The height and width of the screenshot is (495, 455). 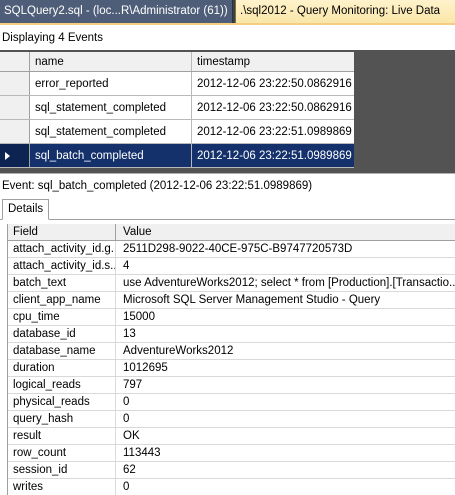 What do you see at coordinates (133, 385) in the screenshot?
I see `detail-value-cell: 797` at bounding box center [133, 385].